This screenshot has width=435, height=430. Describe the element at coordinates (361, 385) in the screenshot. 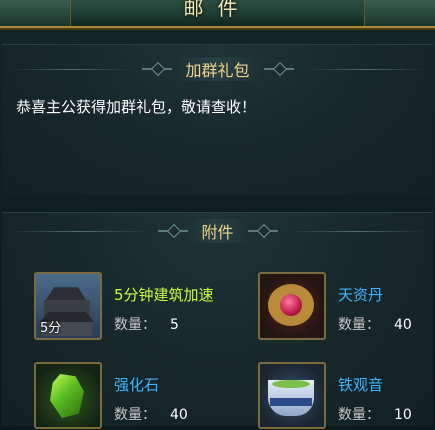

I see `attachment-name: 铁观音` at that location.